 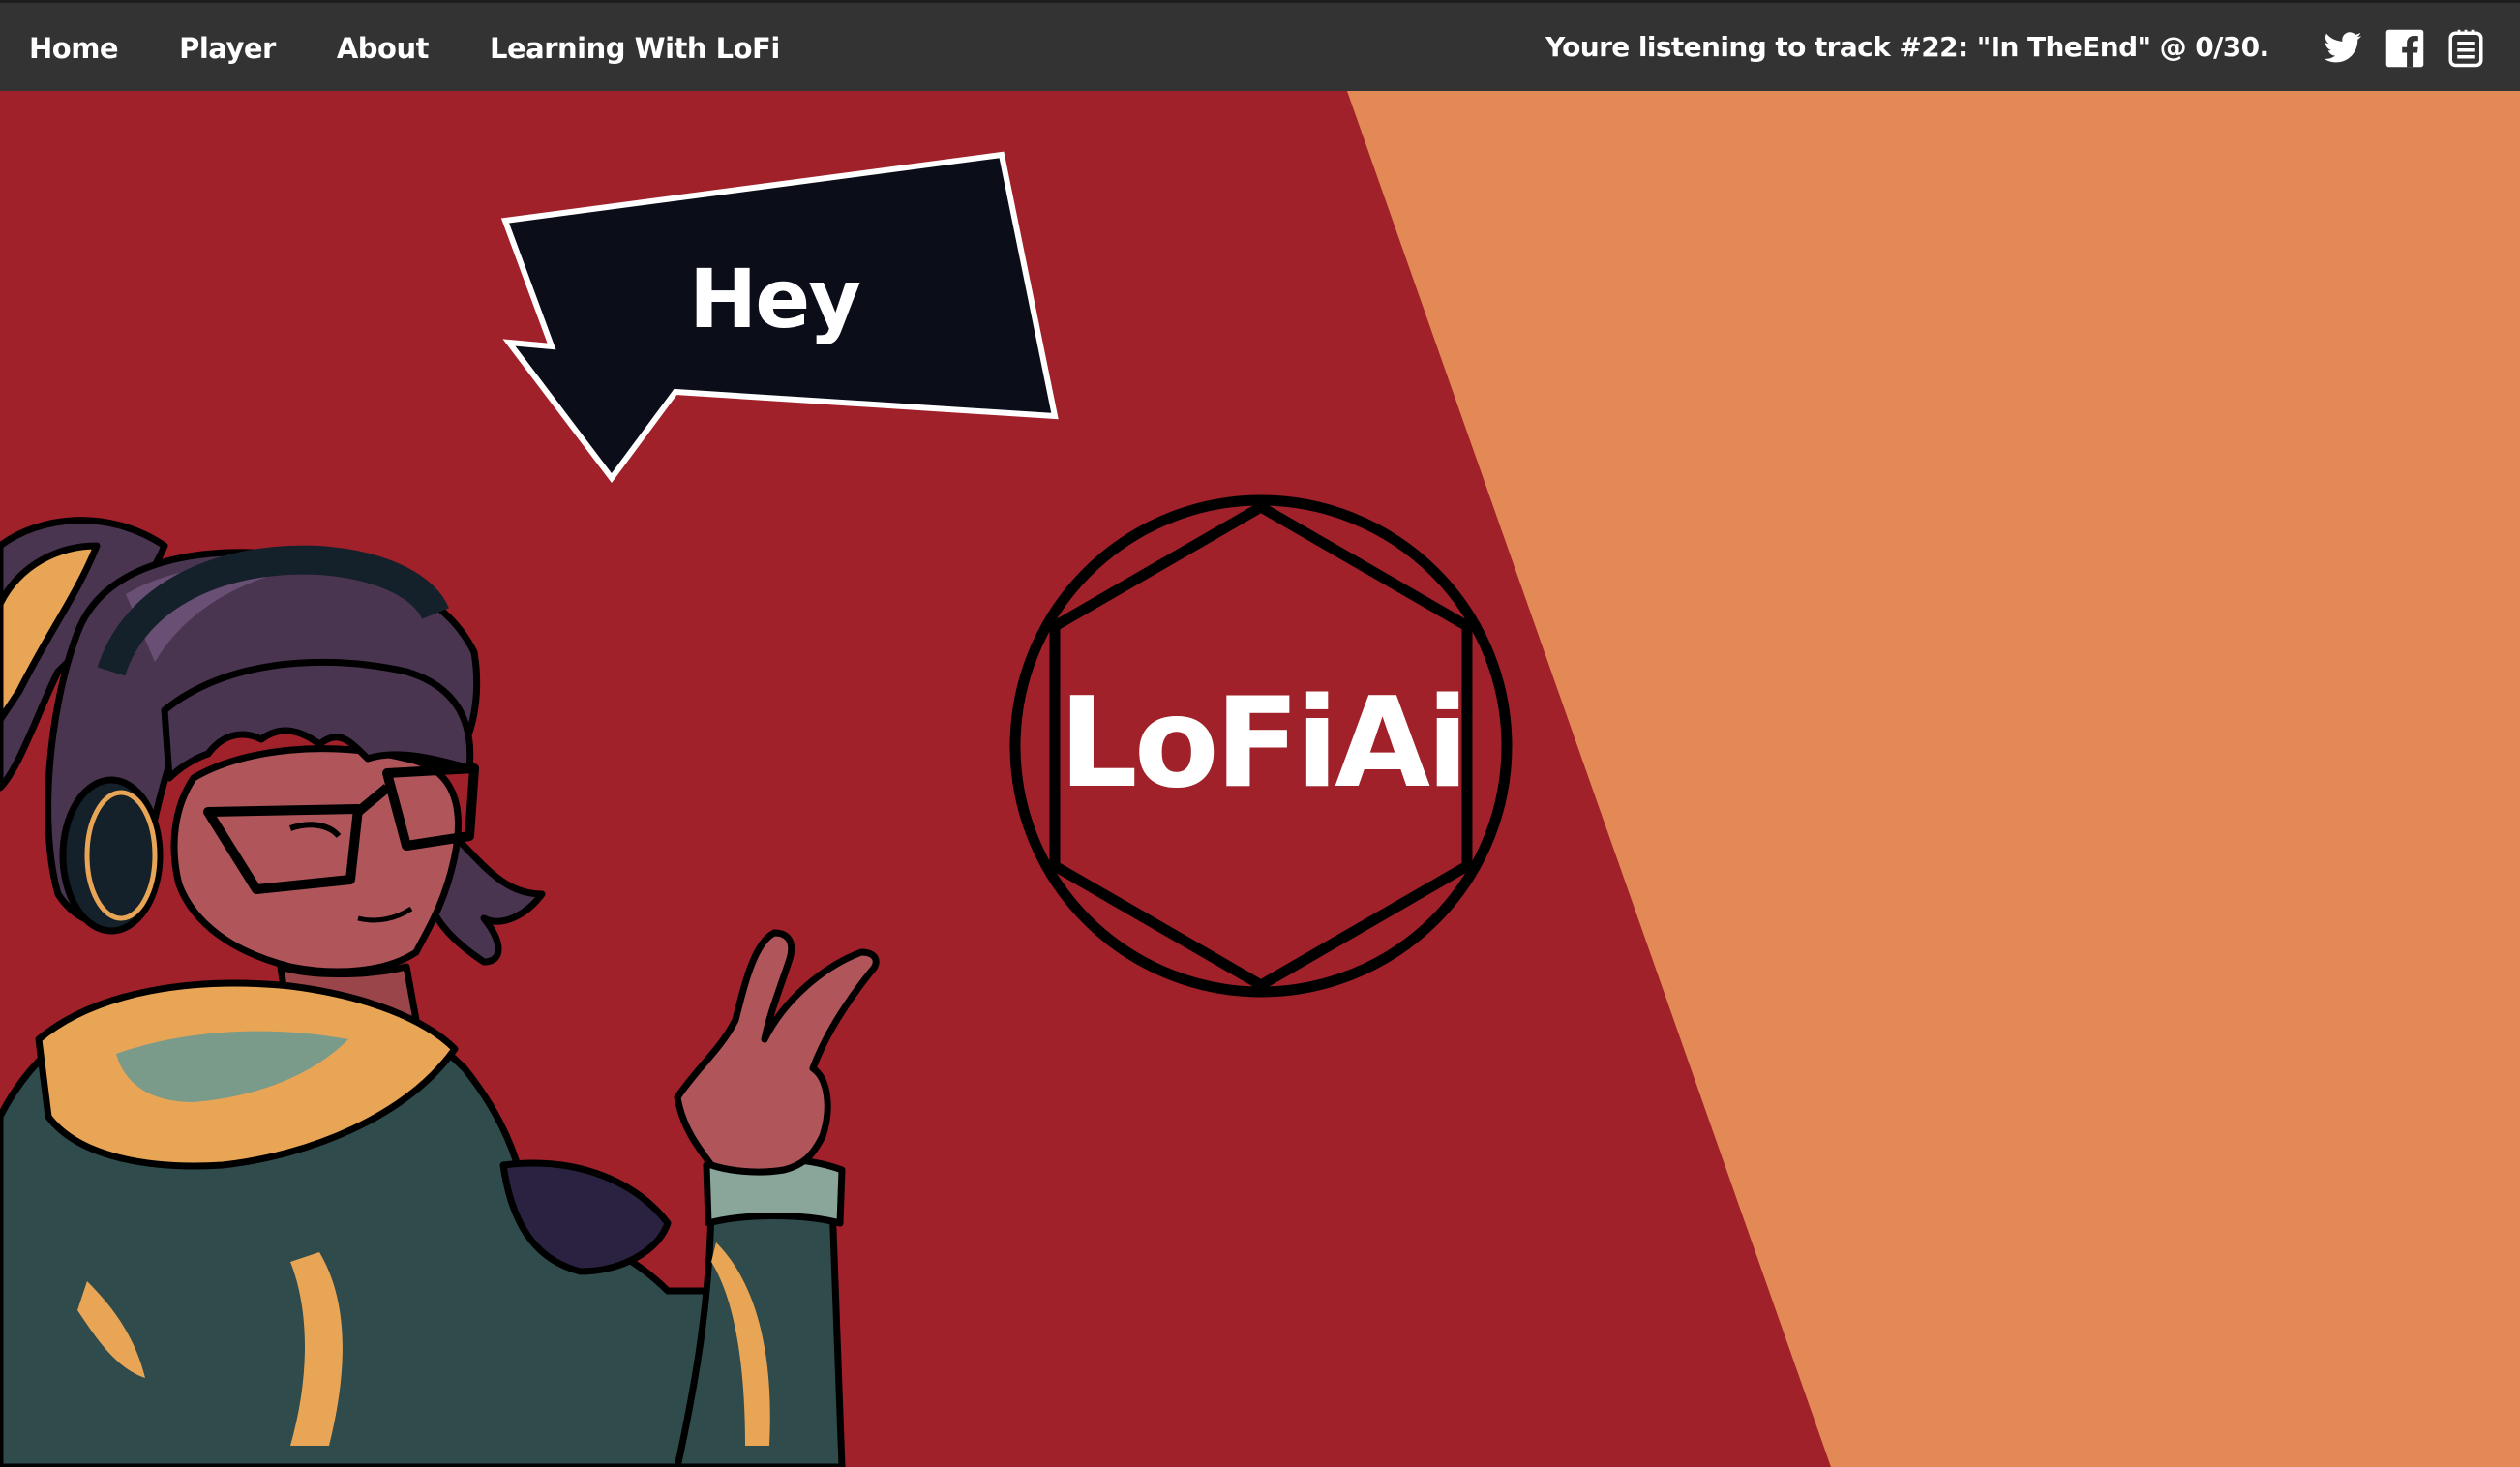 What do you see at coordinates (74, 48) in the screenshot?
I see `nav-link-home: Home` at bounding box center [74, 48].